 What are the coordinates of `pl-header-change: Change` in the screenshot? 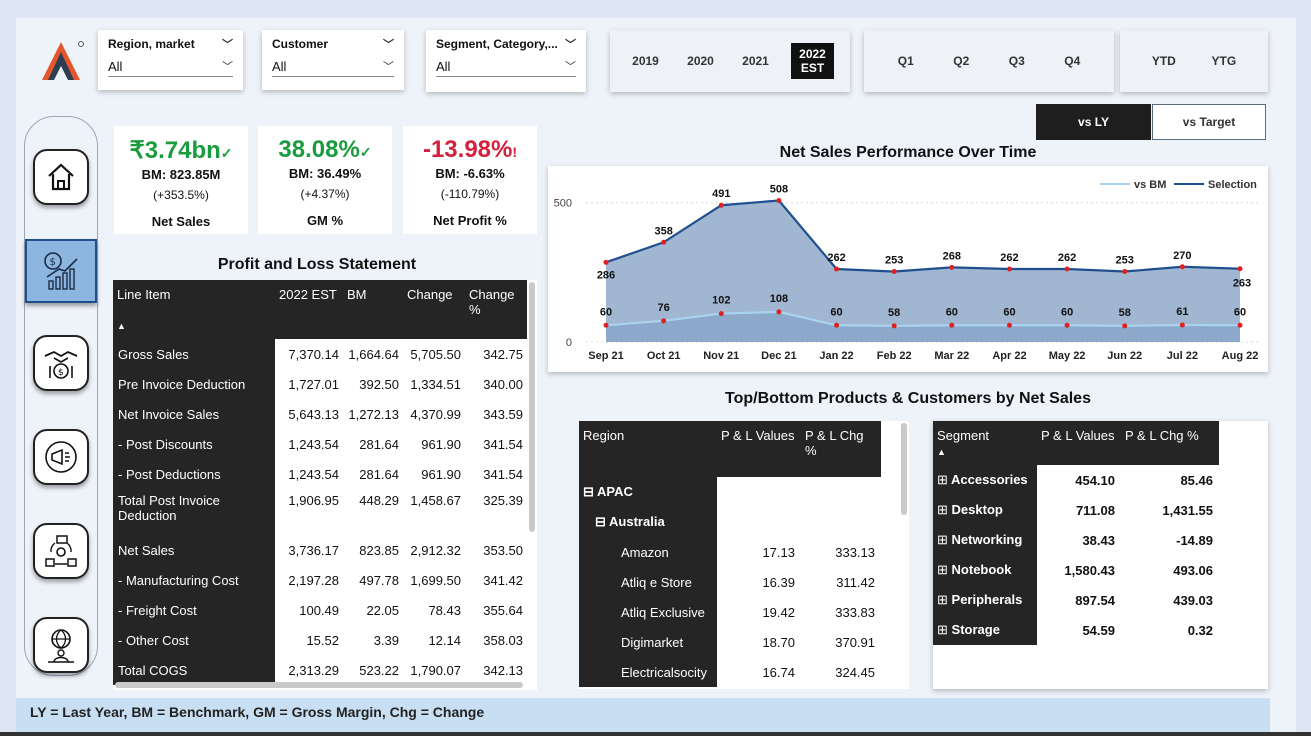 It's located at (434, 309).